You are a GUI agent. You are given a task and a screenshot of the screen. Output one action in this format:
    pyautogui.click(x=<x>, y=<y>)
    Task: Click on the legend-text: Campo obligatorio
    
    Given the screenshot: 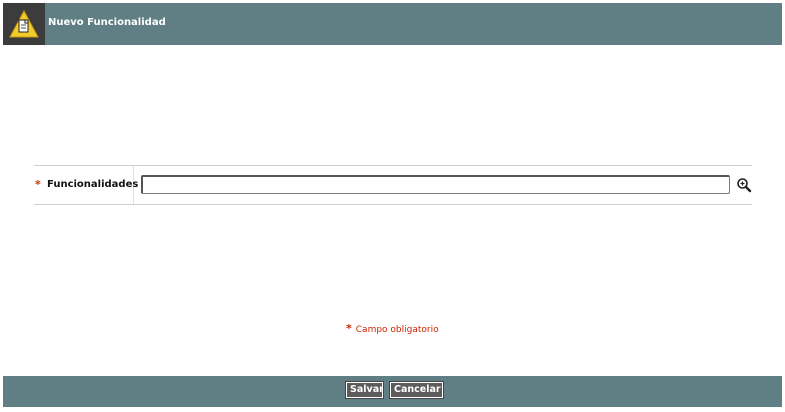 What is the action you would take?
    pyautogui.click(x=397, y=330)
    